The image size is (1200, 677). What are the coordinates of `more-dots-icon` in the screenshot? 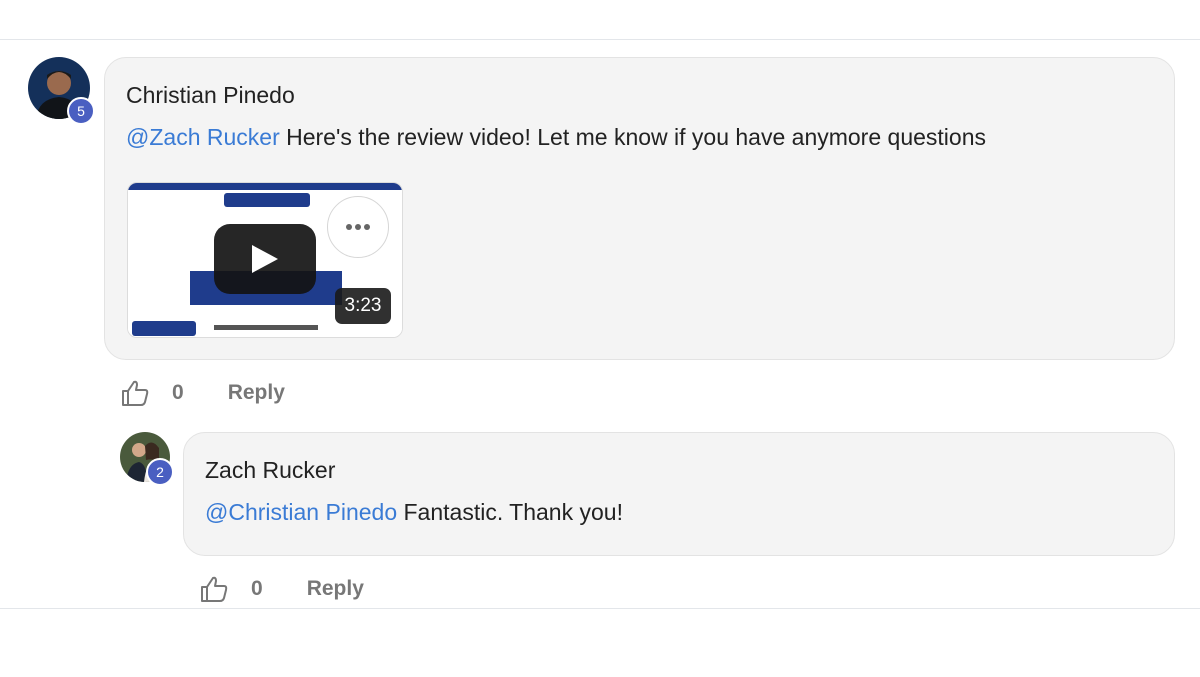 It's located at (358, 227).